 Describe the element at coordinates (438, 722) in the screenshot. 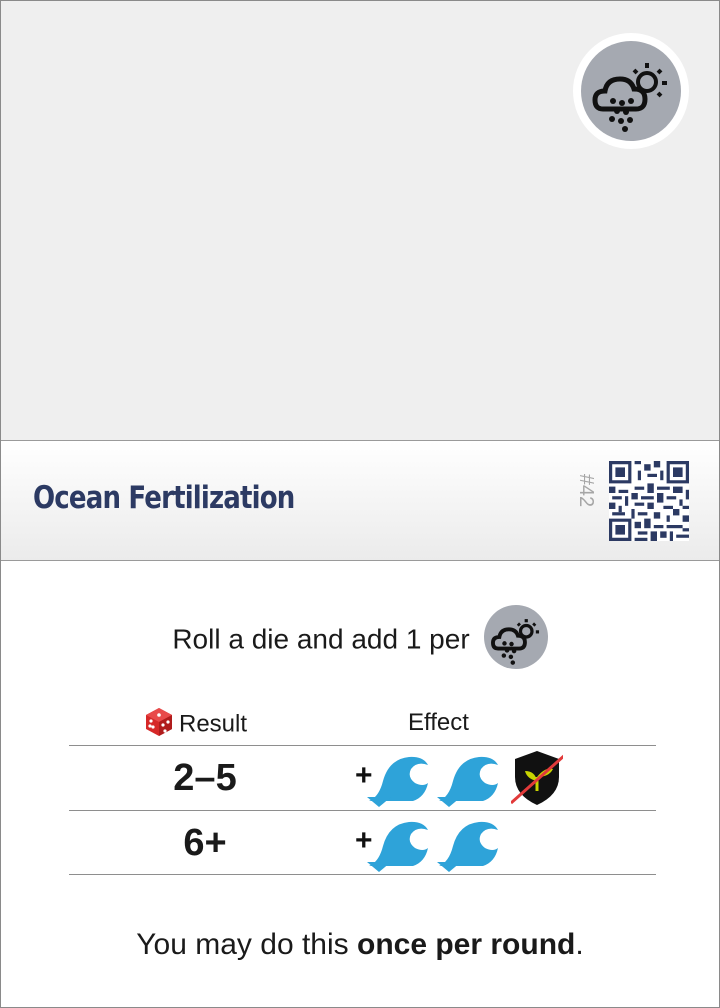

I see `effect-column-header: Effect` at that location.